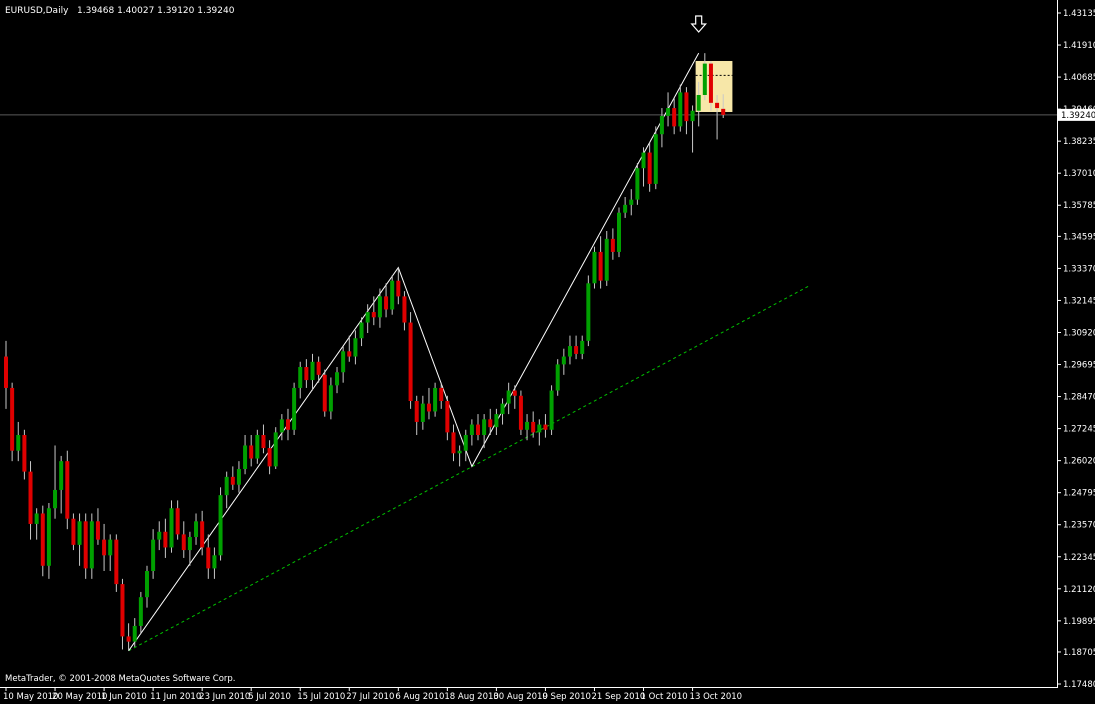 The width and height of the screenshot is (1095, 704). Describe the element at coordinates (321, 697) in the screenshot. I see `time-tick-label: 15 Jul 2010` at that location.